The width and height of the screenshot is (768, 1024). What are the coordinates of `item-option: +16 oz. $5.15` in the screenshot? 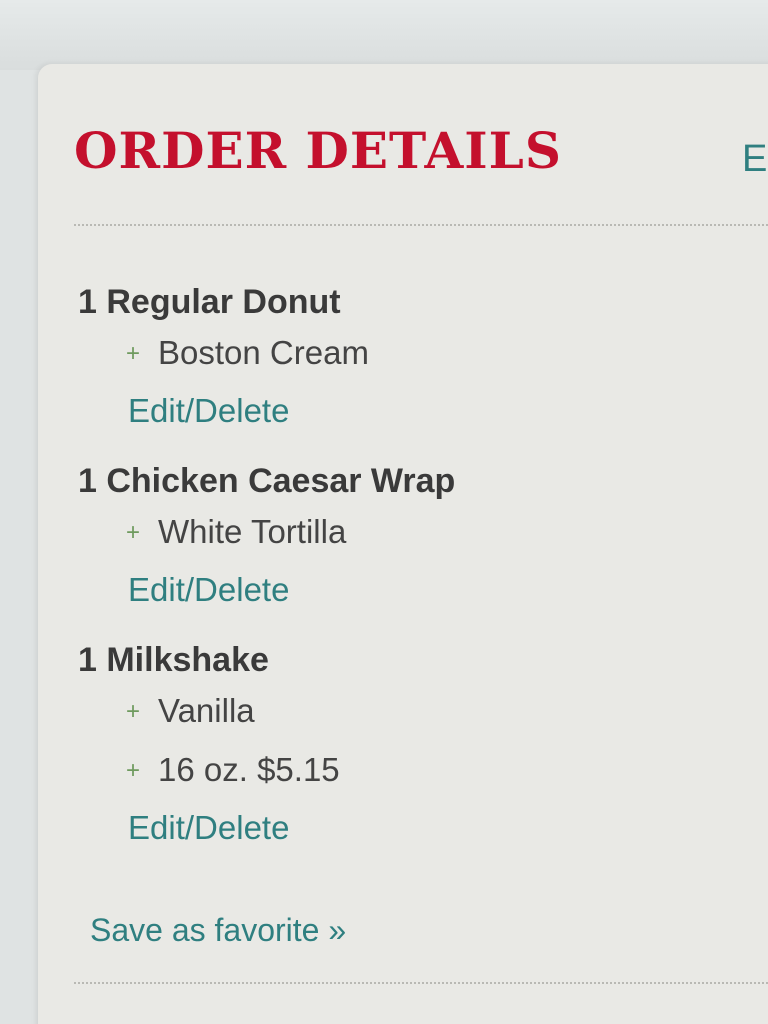 It's located at (398, 770).